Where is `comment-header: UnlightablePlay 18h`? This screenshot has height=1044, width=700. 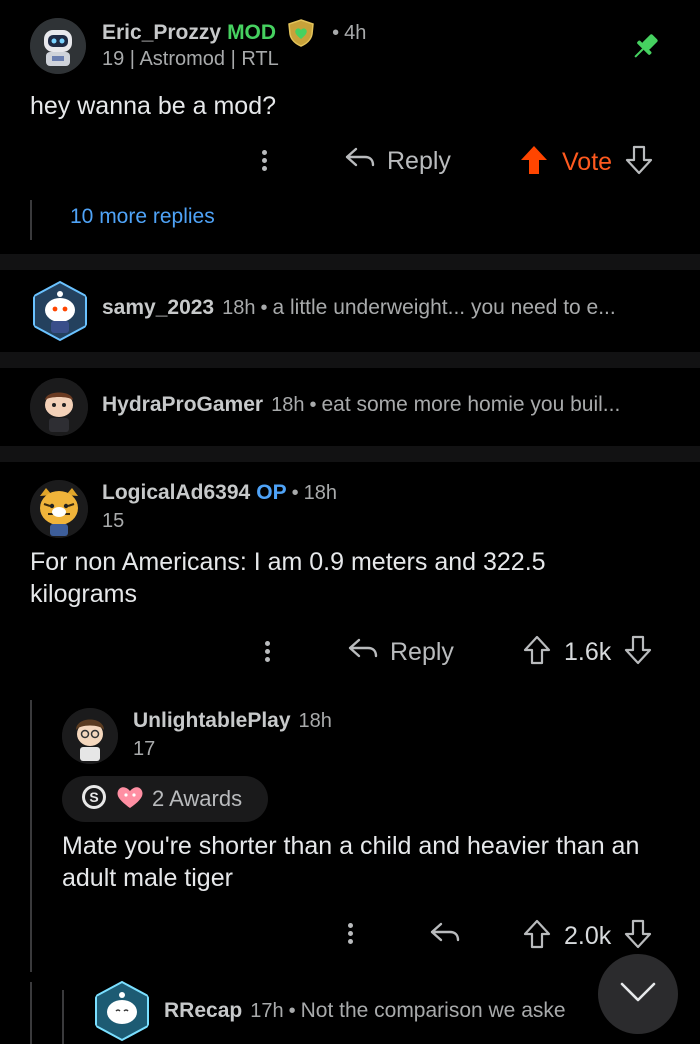 comment-header: UnlightablePlay 18h is located at coordinates (232, 721).